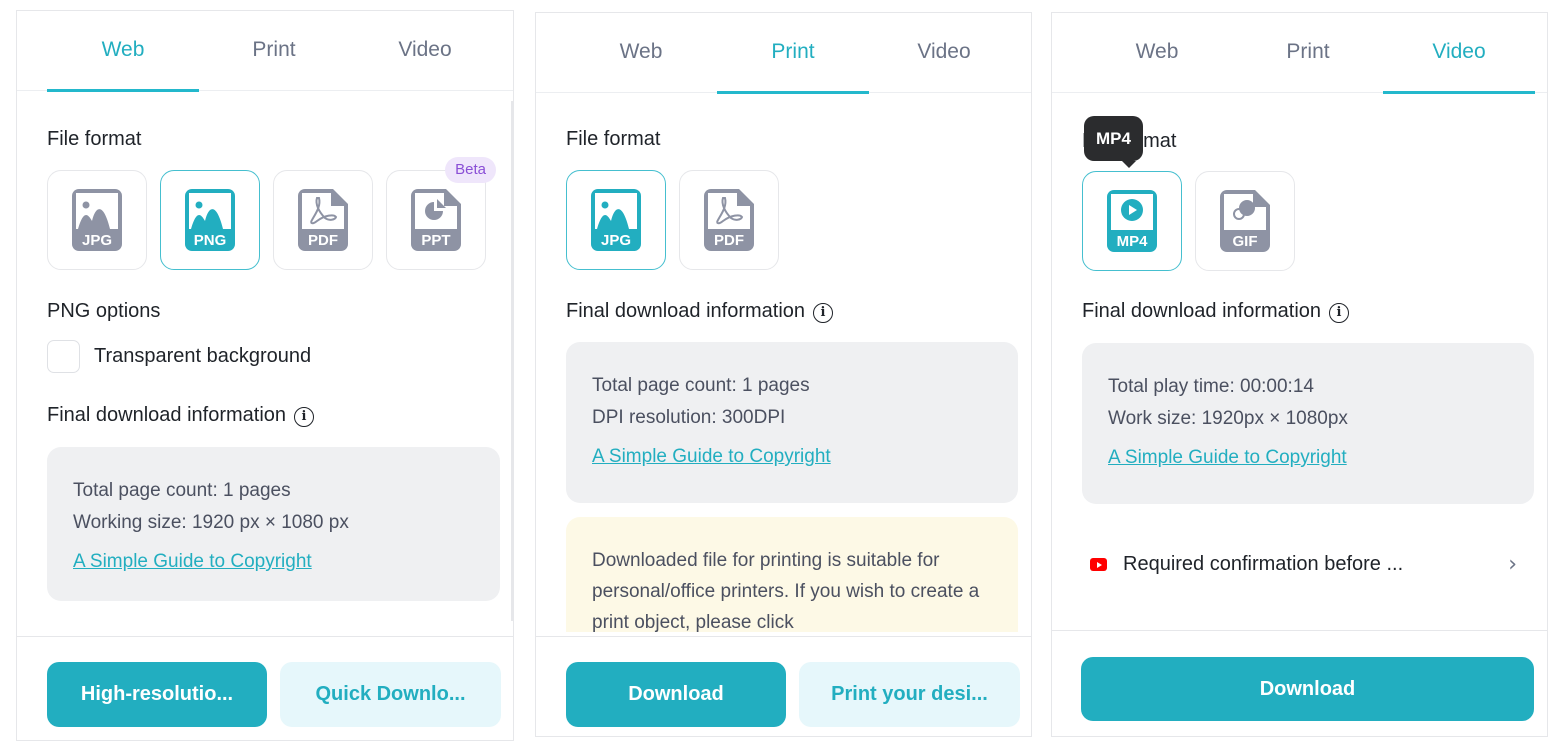 This screenshot has height=748, width=1564. Describe the element at coordinates (1188, 221) in the screenshot. I see `format-options: MP4 GIF` at that location.